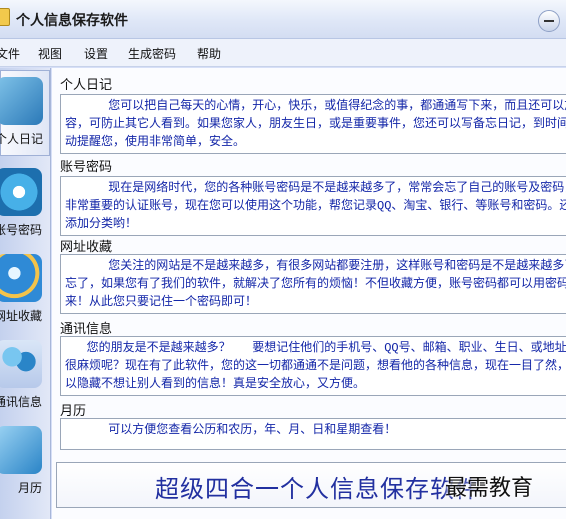 The width and height of the screenshot is (566, 519). Describe the element at coordinates (283, 53) in the screenshot. I see `menu-bar: 文件 视图 设置 生成密码 帮助` at that location.